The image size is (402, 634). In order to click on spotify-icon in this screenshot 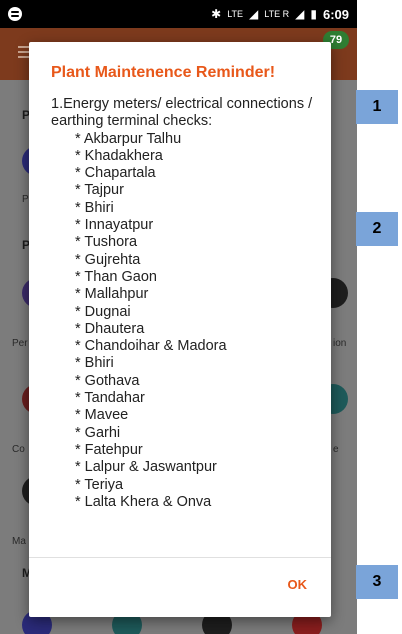, I will do `click(15, 14)`.